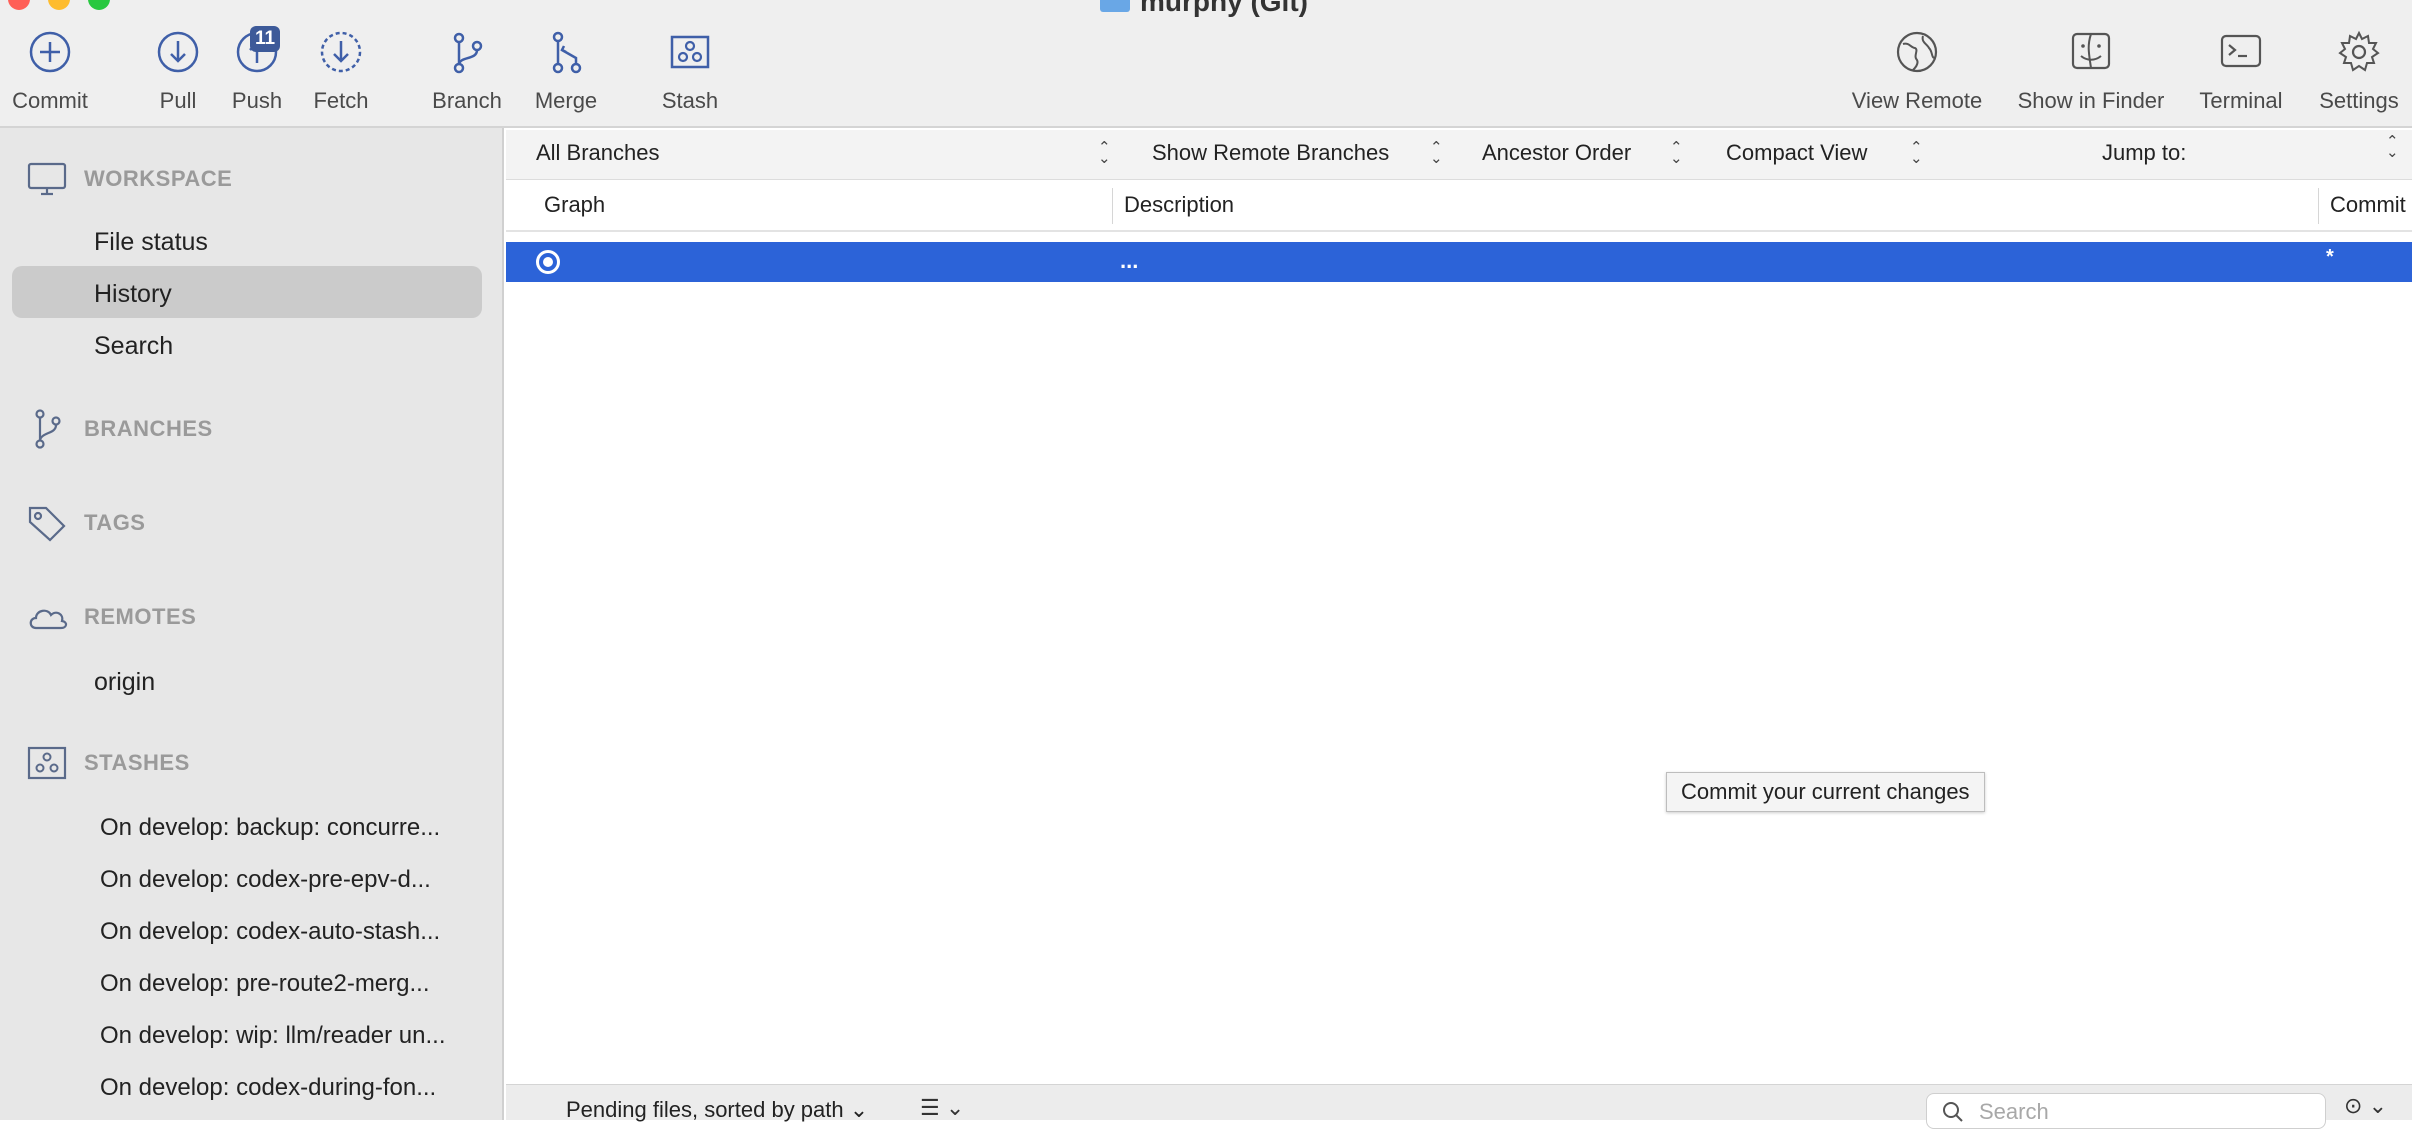 The image size is (2412, 1129). Describe the element at coordinates (2091, 71) in the screenshot. I see `show-in-finder-button: Show in Finder` at that location.